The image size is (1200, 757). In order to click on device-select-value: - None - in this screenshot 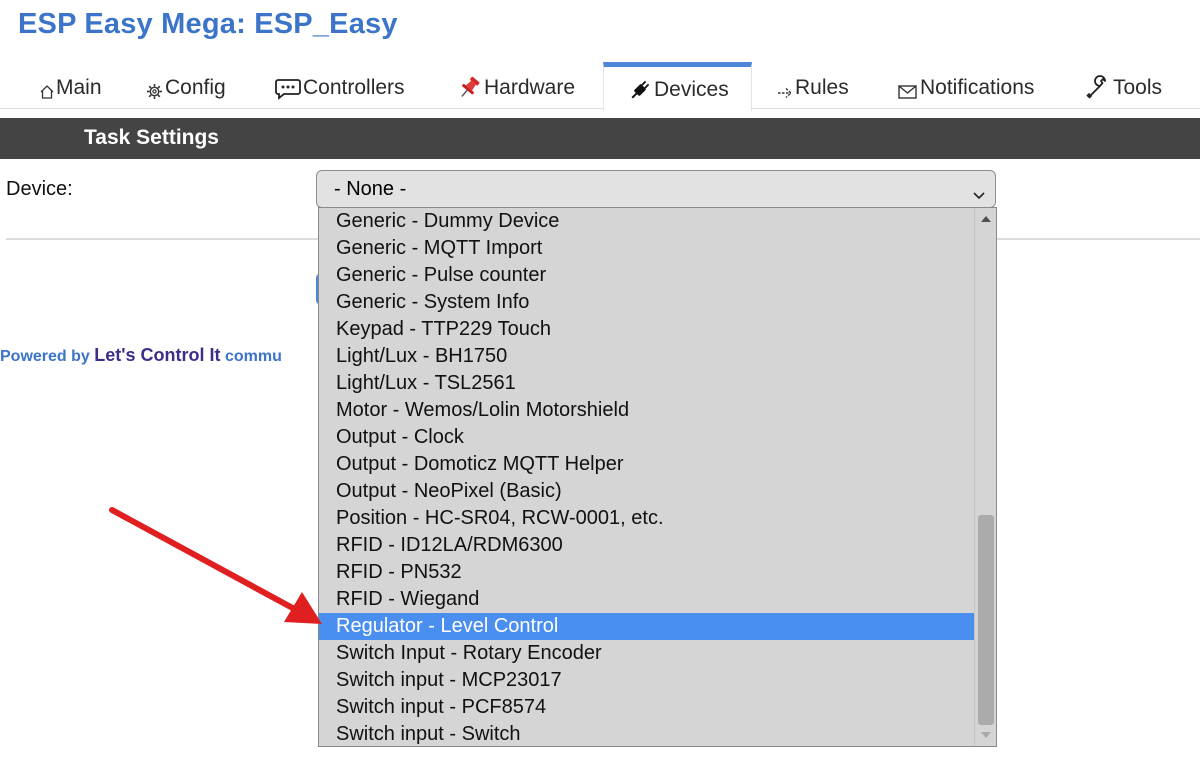, I will do `click(370, 188)`.